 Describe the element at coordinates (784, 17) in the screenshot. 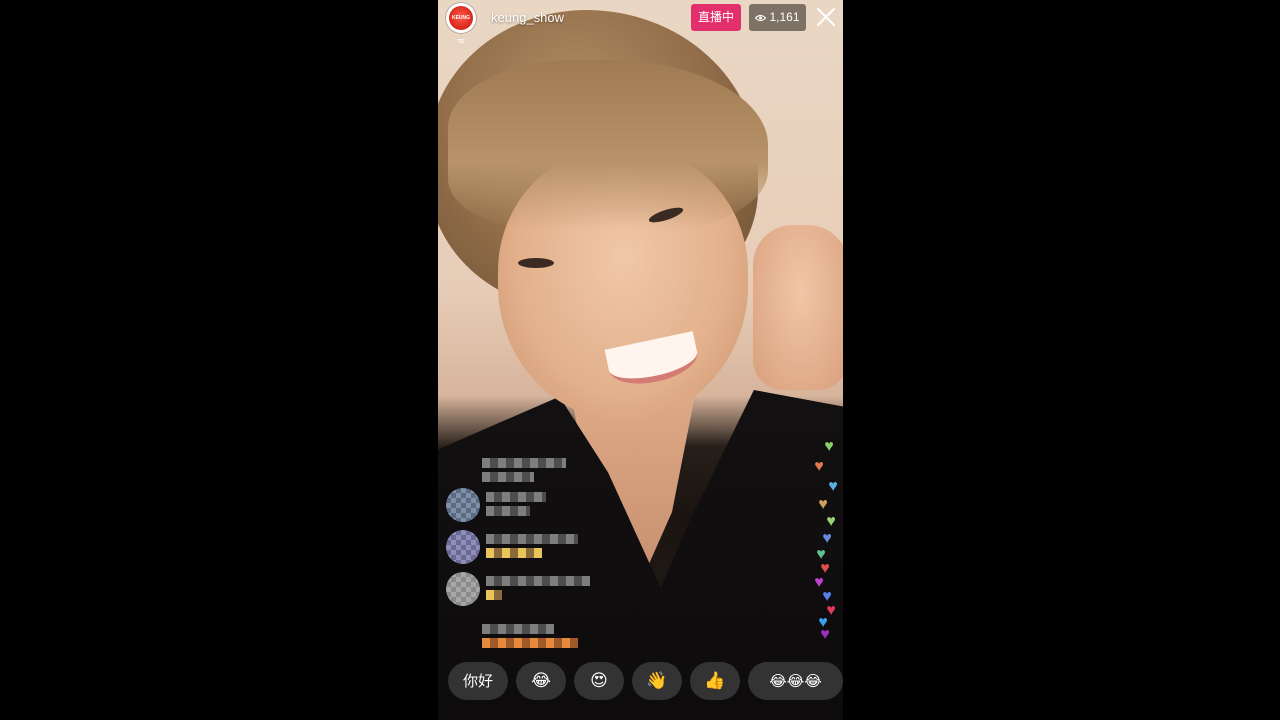

I see `viewer-count: 1,161` at that location.